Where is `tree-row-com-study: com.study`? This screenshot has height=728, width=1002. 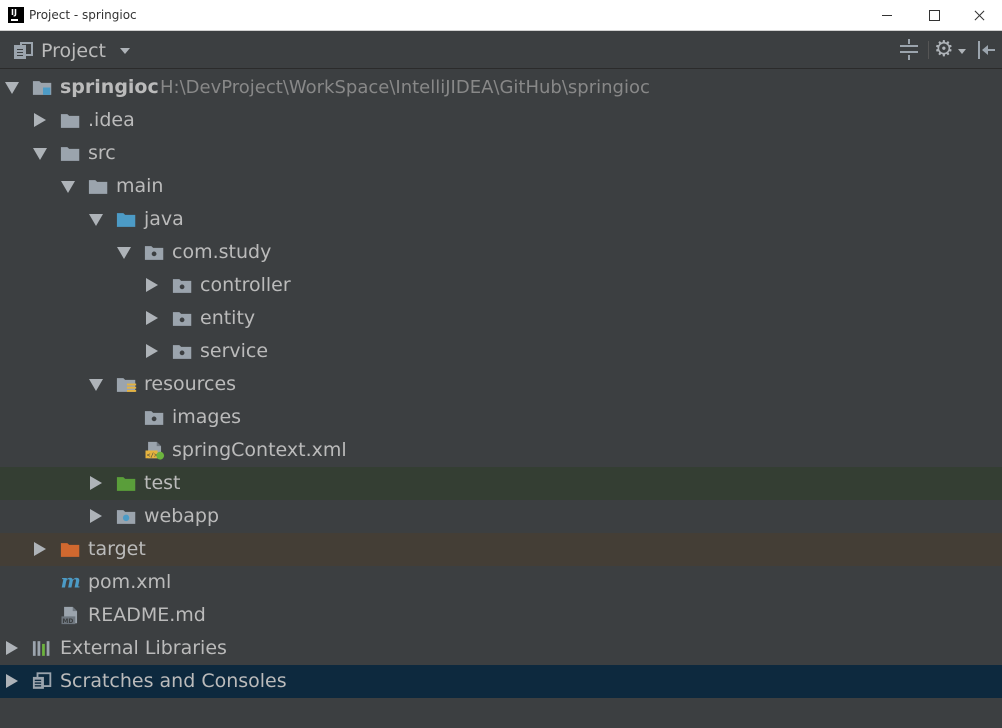
tree-row-com-study: com.study is located at coordinates (501, 252).